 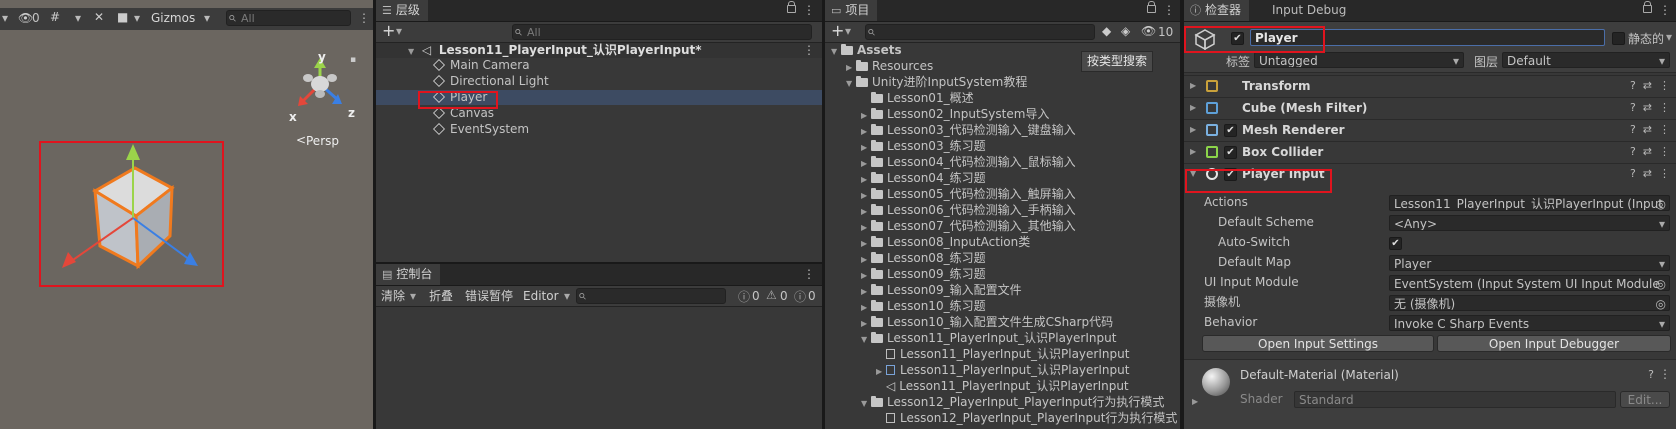 What do you see at coordinates (1529, 223) in the screenshot?
I see `property-value-field: <Any>` at bounding box center [1529, 223].